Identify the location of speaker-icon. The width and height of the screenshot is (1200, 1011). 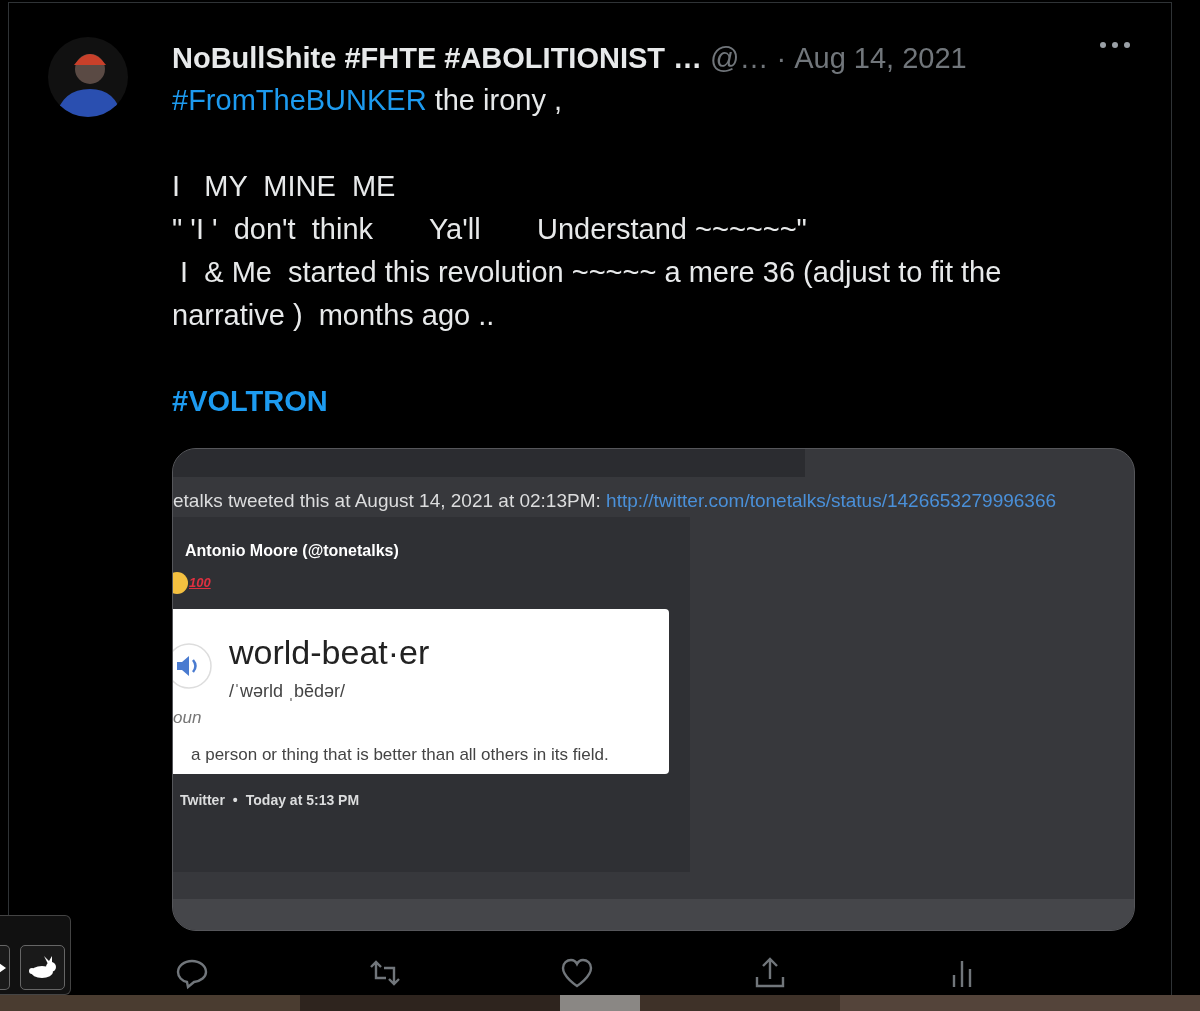
(193, 665).